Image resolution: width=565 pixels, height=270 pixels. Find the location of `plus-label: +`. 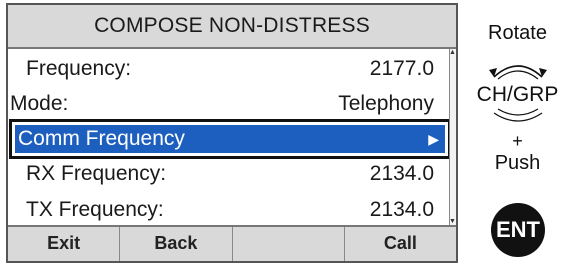

plus-label: + is located at coordinates (517, 141).